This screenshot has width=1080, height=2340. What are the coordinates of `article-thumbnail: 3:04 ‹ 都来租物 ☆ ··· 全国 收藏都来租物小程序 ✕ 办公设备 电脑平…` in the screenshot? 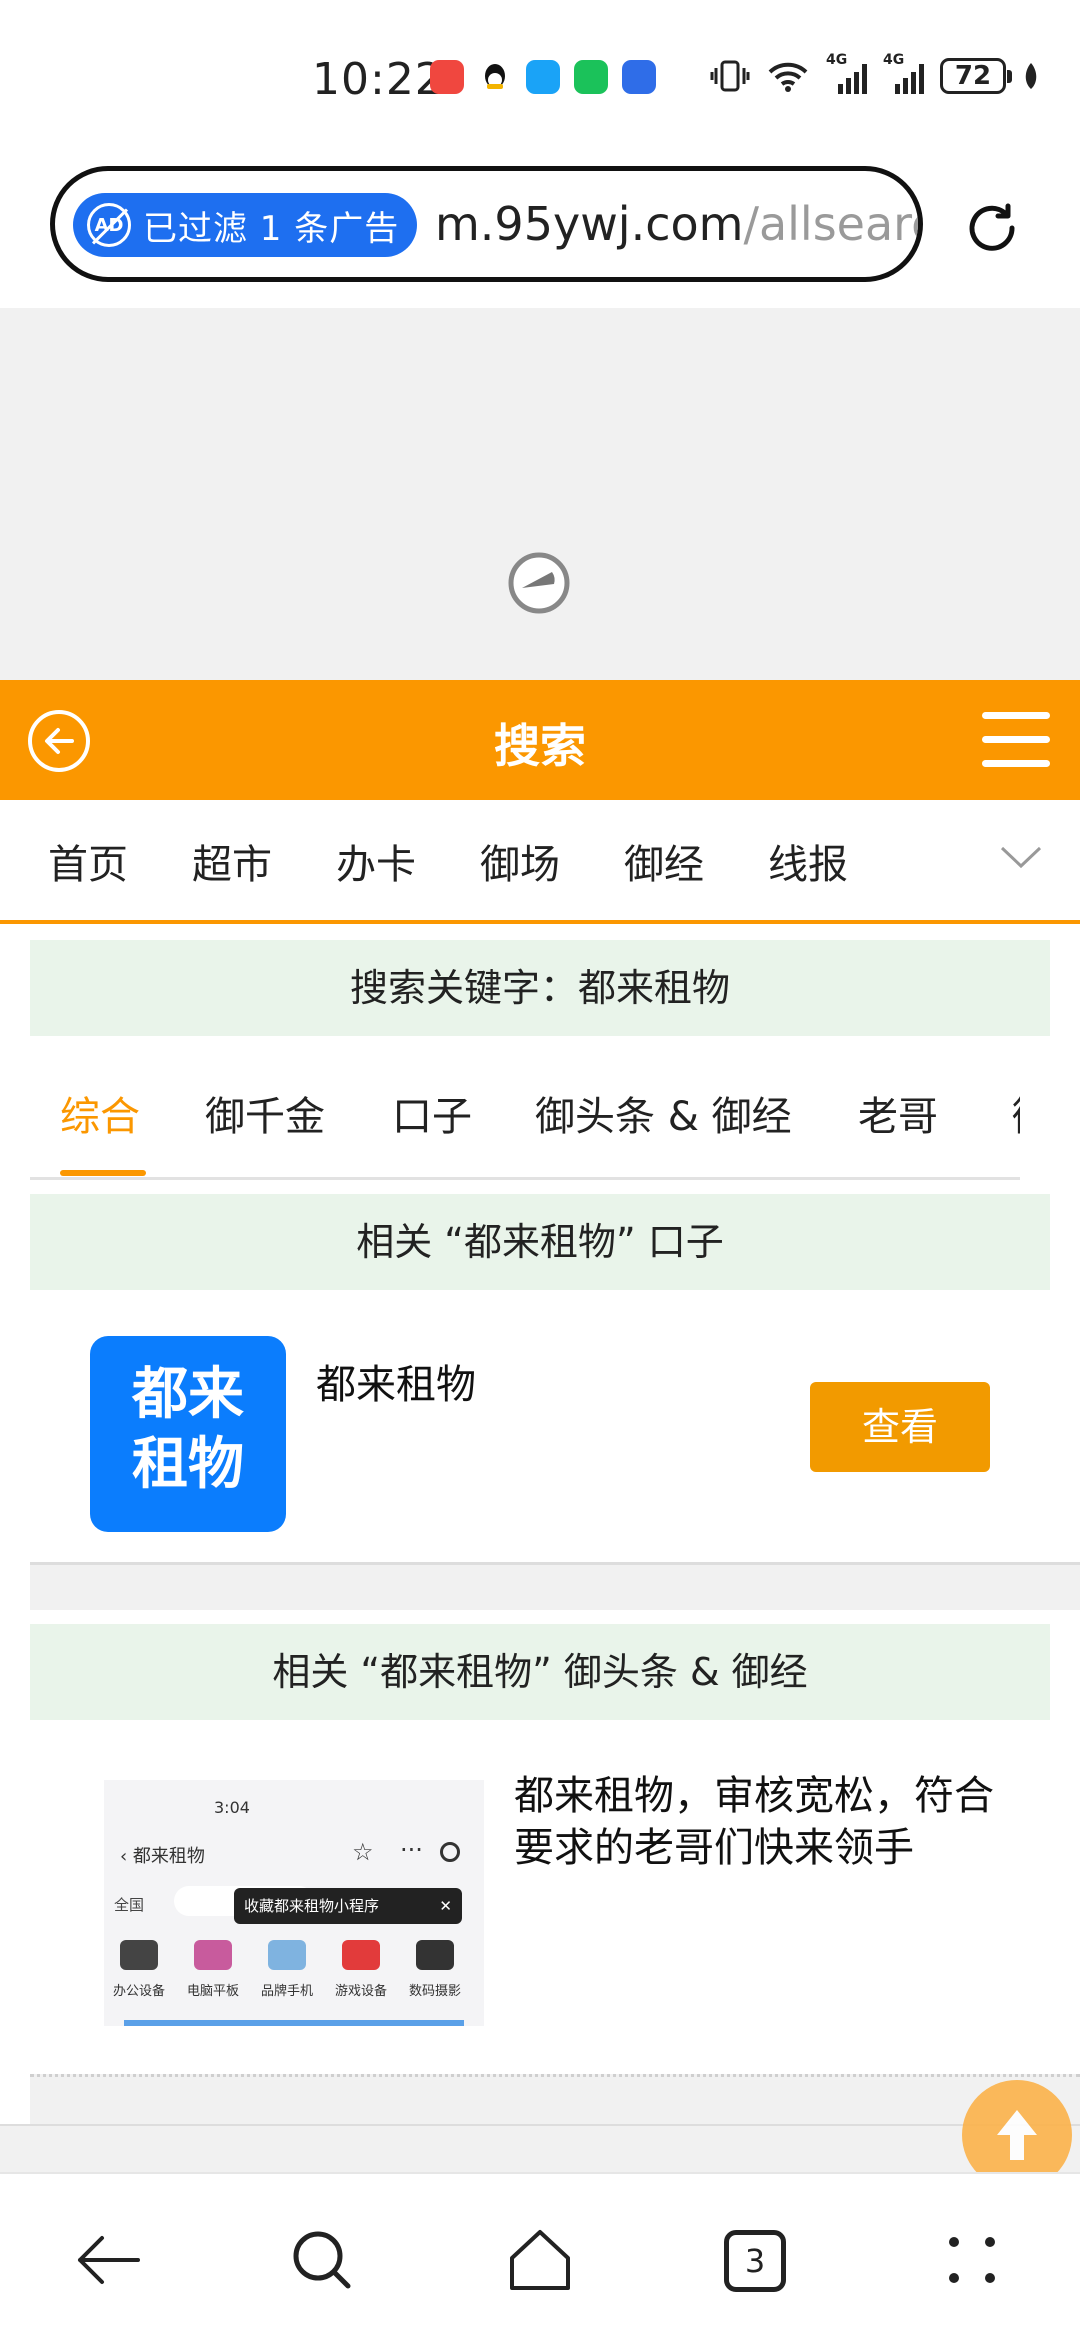 It's located at (294, 1903).